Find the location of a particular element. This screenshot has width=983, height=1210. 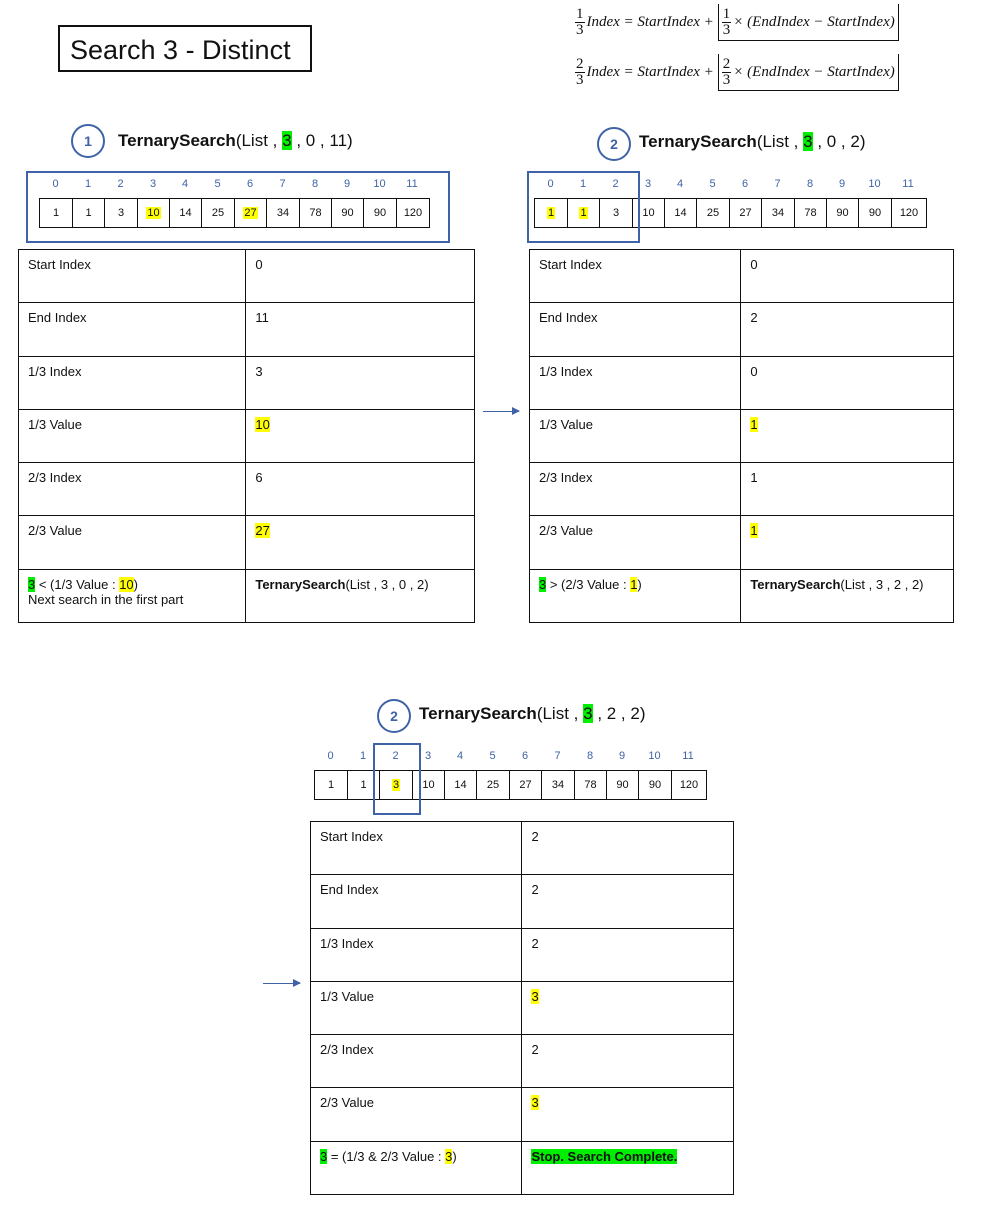

list-cell: 1 is located at coordinates (331, 785).